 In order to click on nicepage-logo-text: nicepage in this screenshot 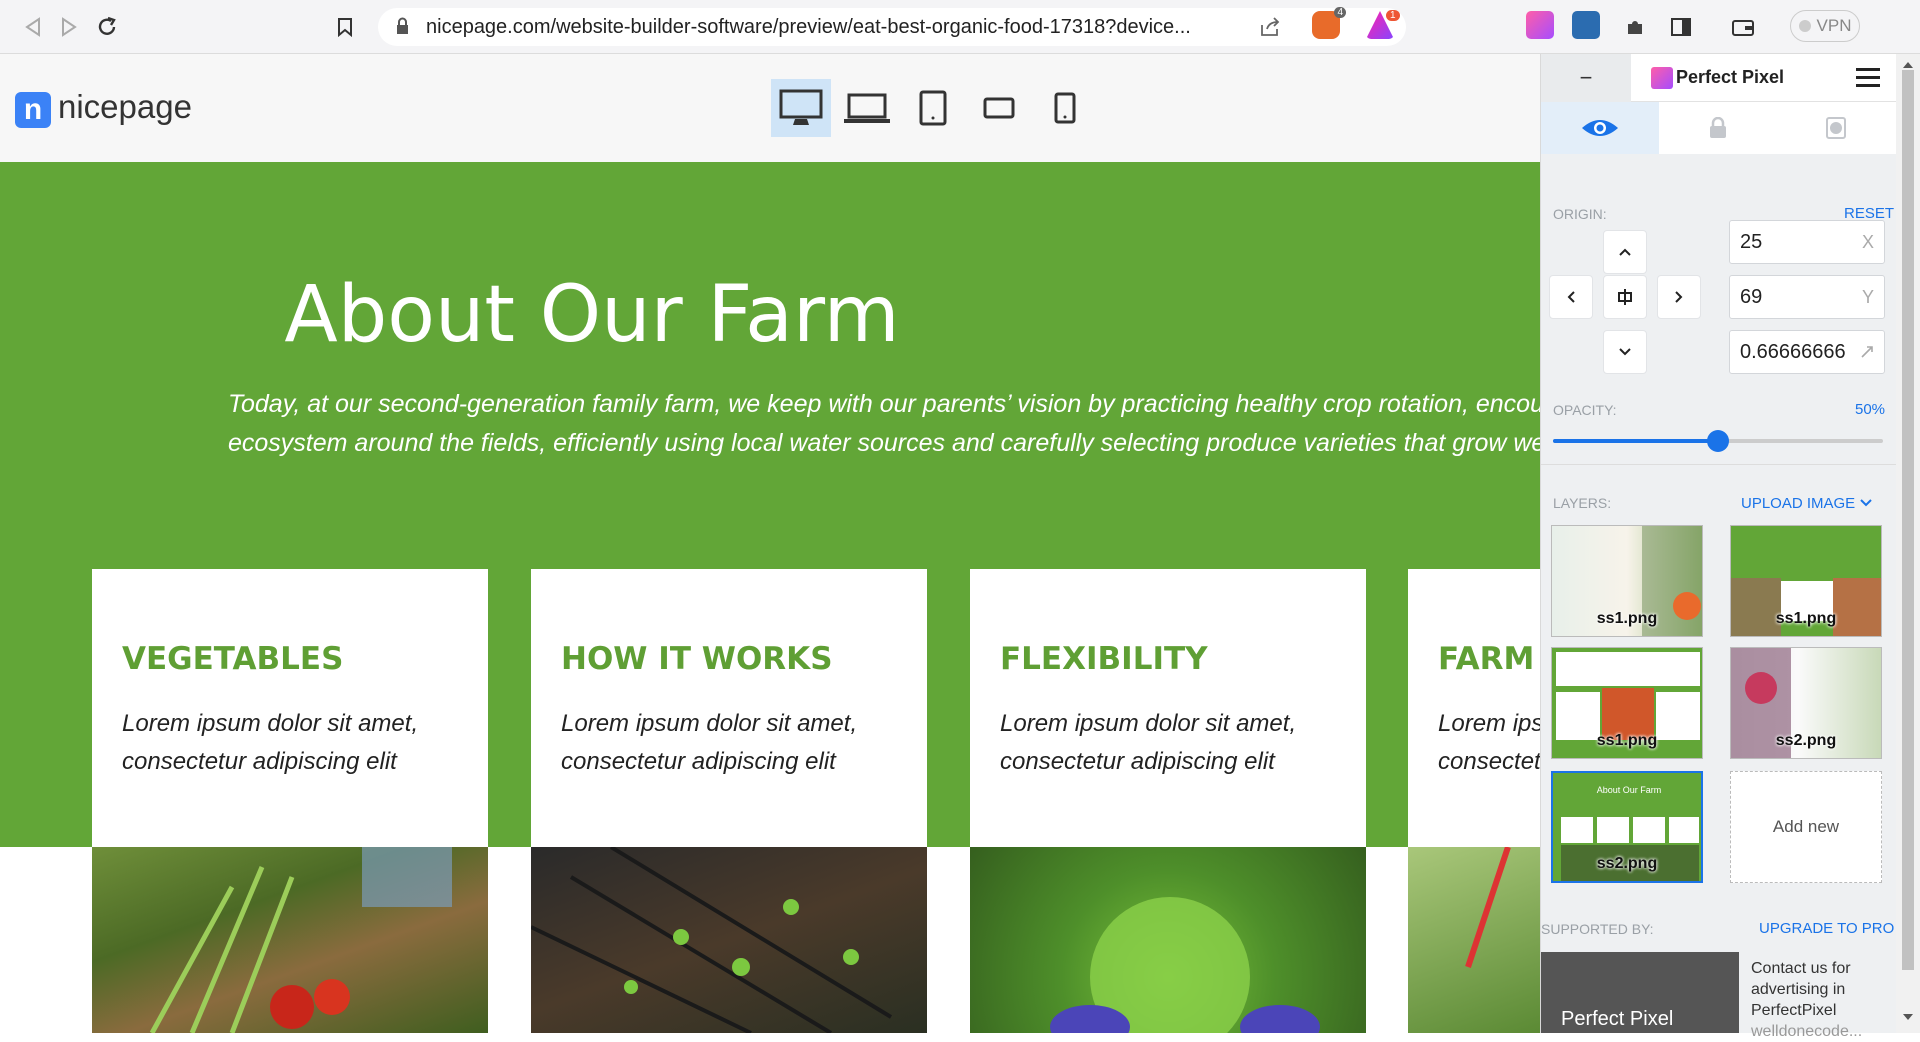, I will do `click(125, 107)`.